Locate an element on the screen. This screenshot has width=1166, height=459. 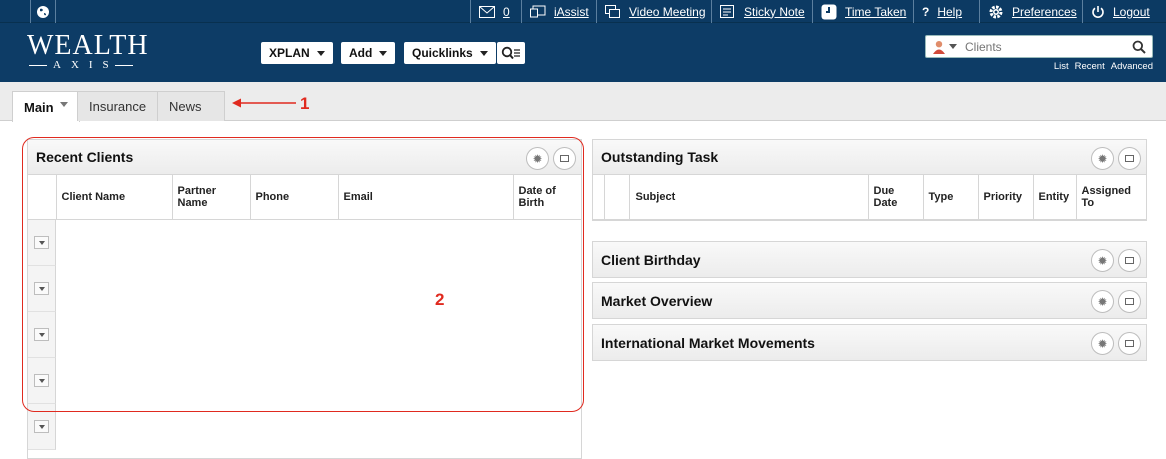
column-header: Subject is located at coordinates (749, 197).